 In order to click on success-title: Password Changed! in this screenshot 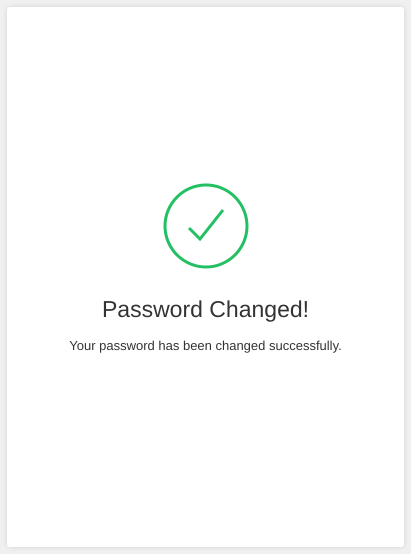, I will do `click(206, 309)`.